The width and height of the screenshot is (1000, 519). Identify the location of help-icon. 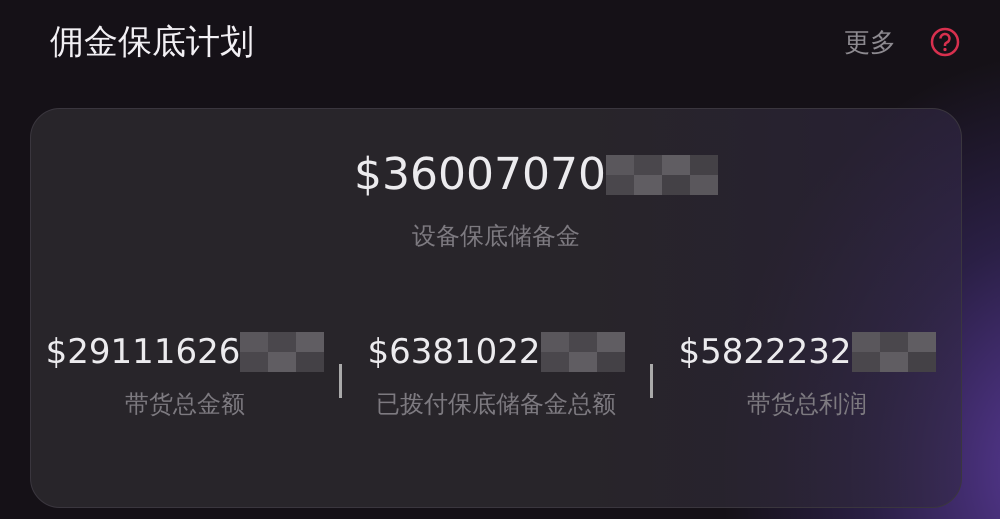
(945, 42).